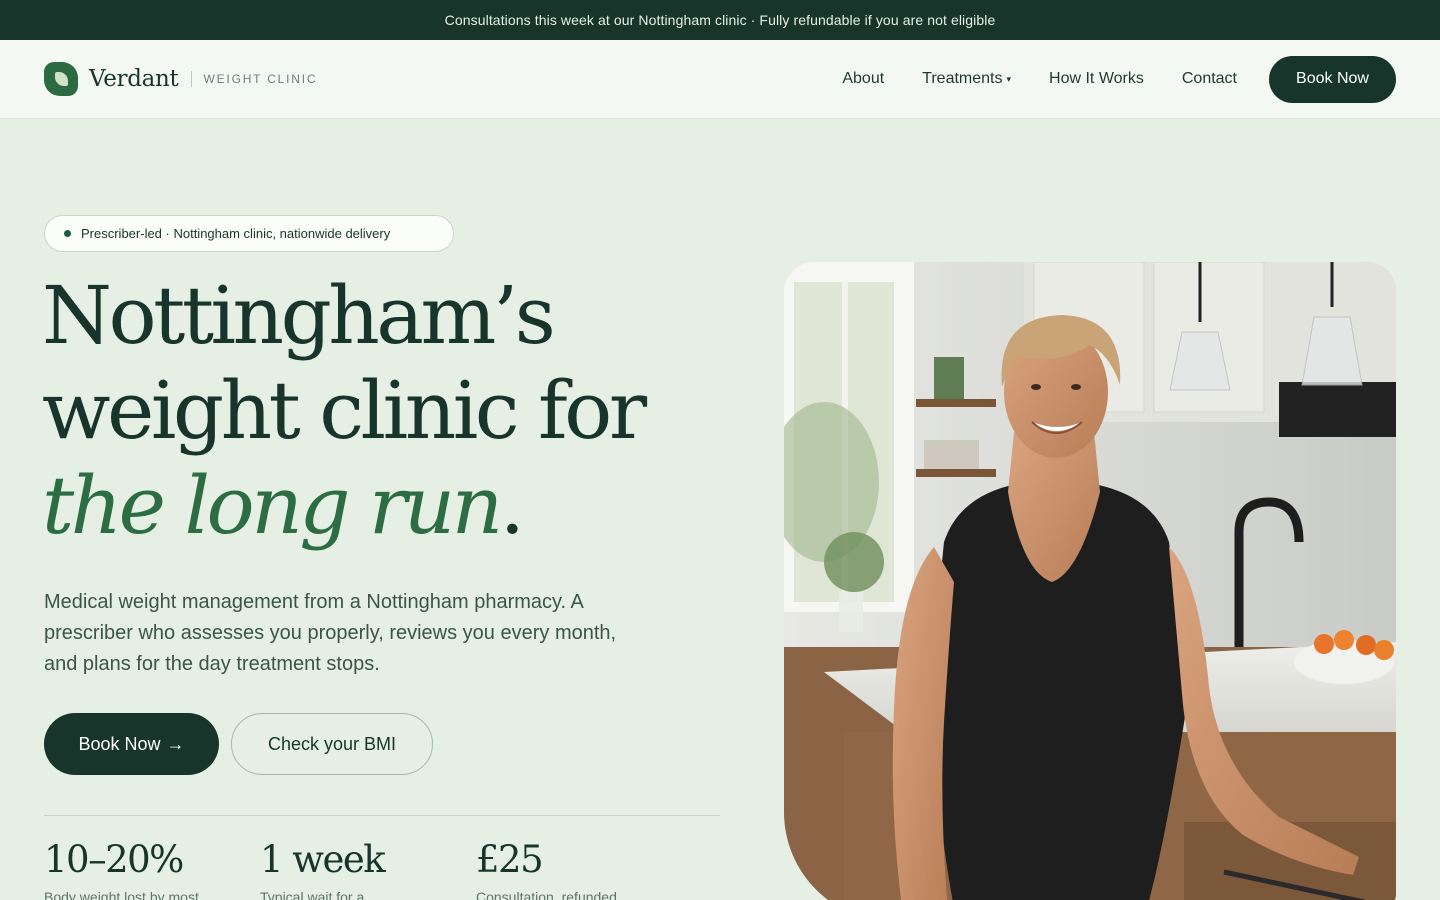 The width and height of the screenshot is (1440, 900). I want to click on nav-contact-label: Contact, so click(1209, 78).